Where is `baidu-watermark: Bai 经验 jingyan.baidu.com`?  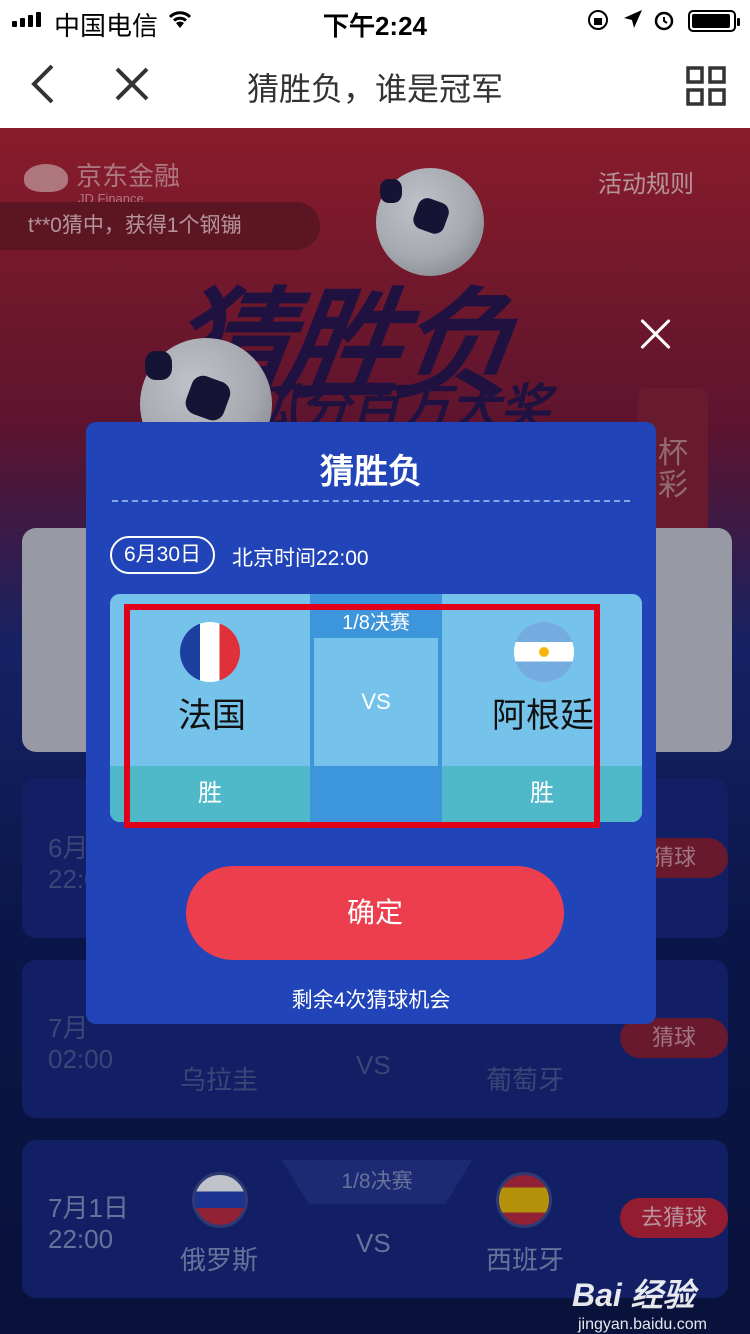
baidu-watermark: Bai 经验 jingyan.baidu.com is located at coordinates (639, 1305).